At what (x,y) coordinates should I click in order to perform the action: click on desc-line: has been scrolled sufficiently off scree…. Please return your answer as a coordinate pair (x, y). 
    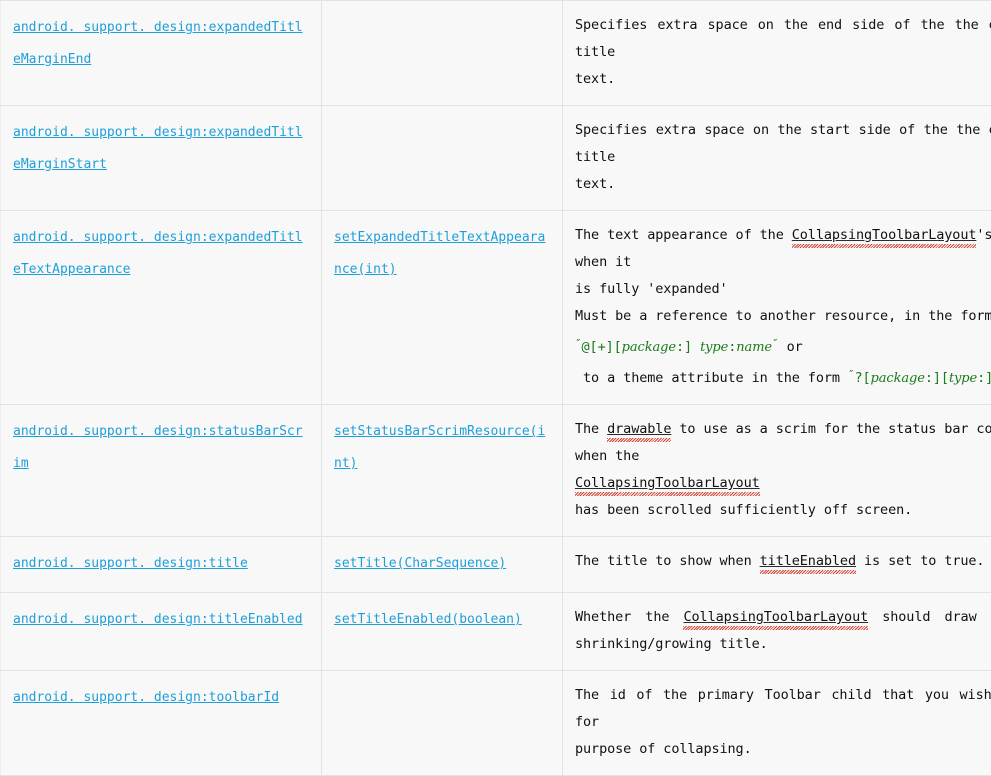
    Looking at the image, I should click on (783, 510).